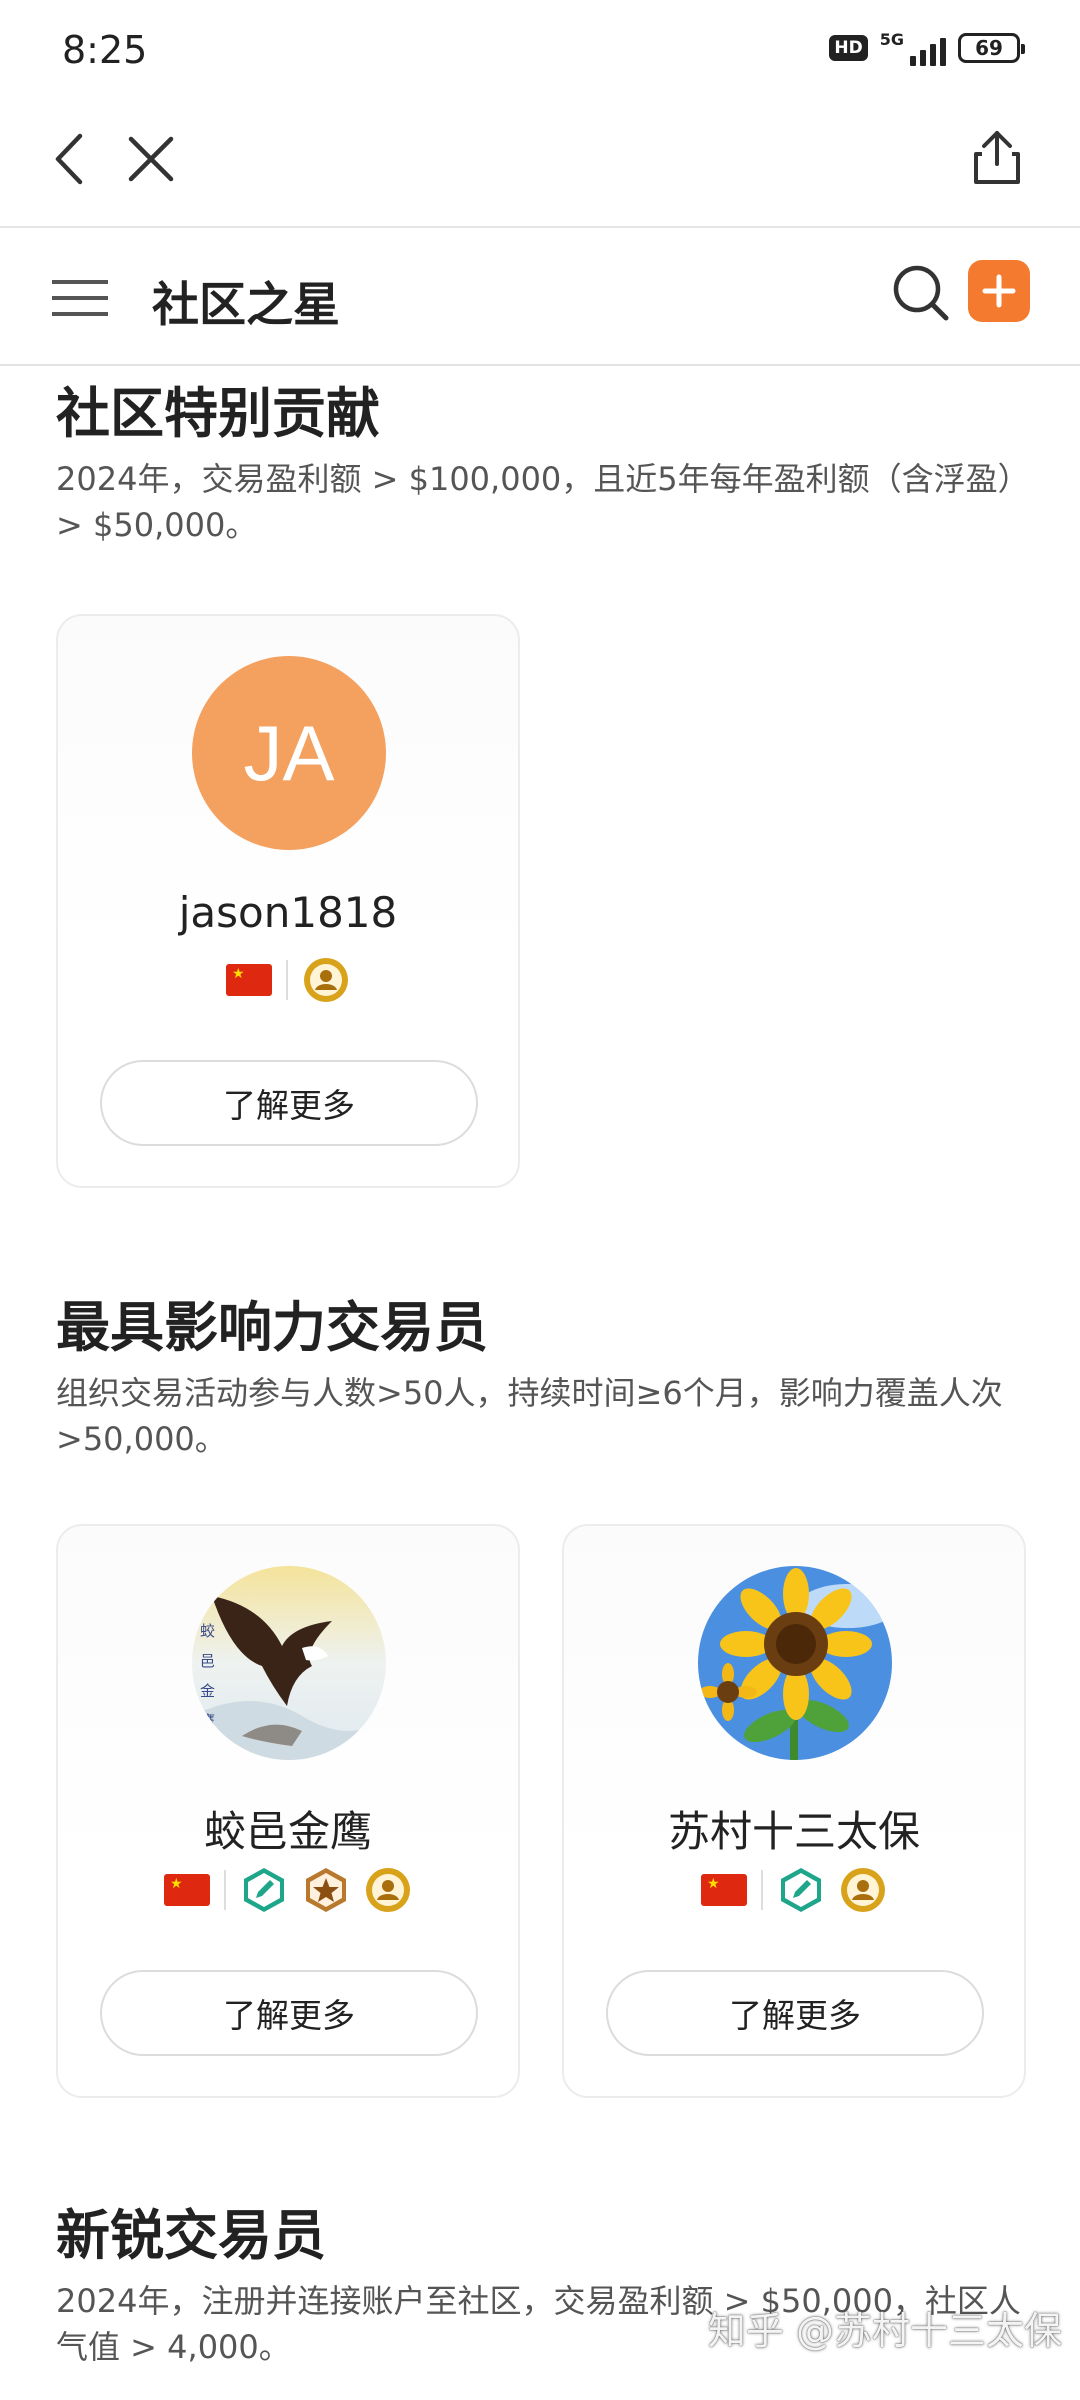 This screenshot has width=1080, height=2400. I want to click on sunflower-avatar, so click(795, 1663).